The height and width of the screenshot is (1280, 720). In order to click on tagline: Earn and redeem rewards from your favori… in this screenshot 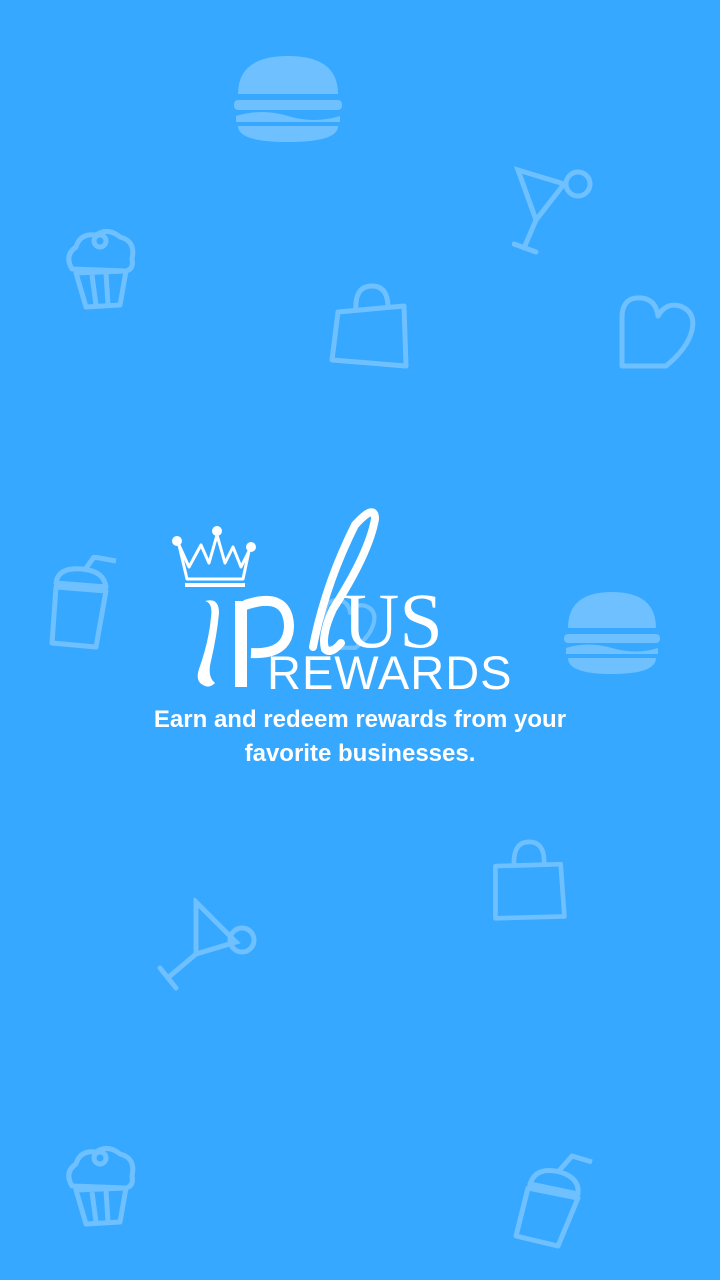, I will do `click(360, 737)`.